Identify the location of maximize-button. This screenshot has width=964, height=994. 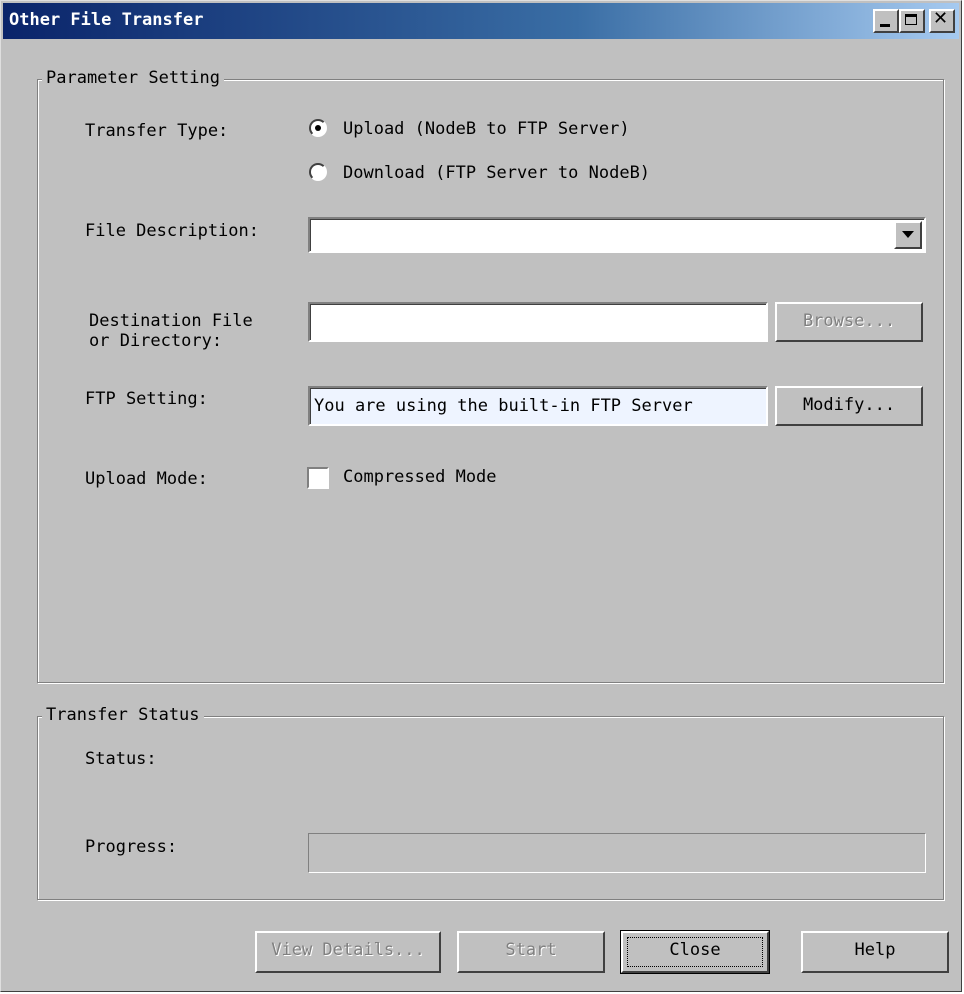
(912, 21).